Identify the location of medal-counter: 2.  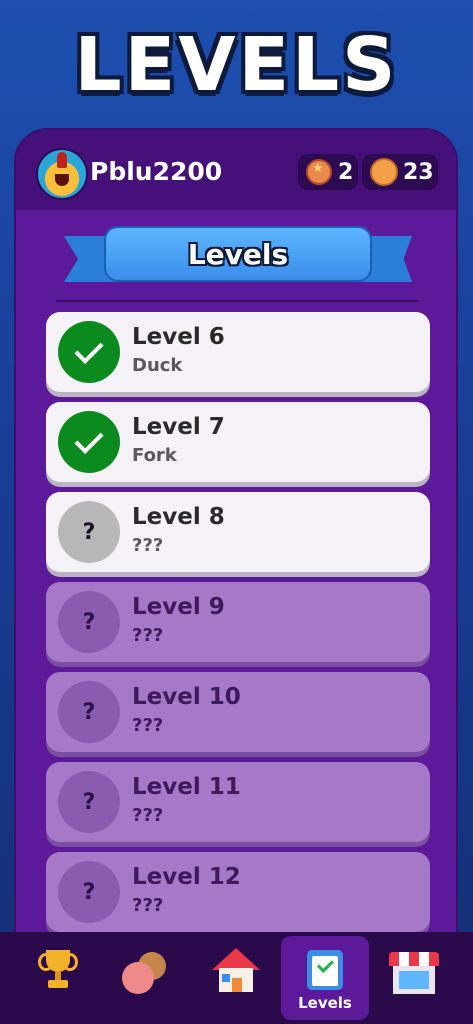
(328, 172).